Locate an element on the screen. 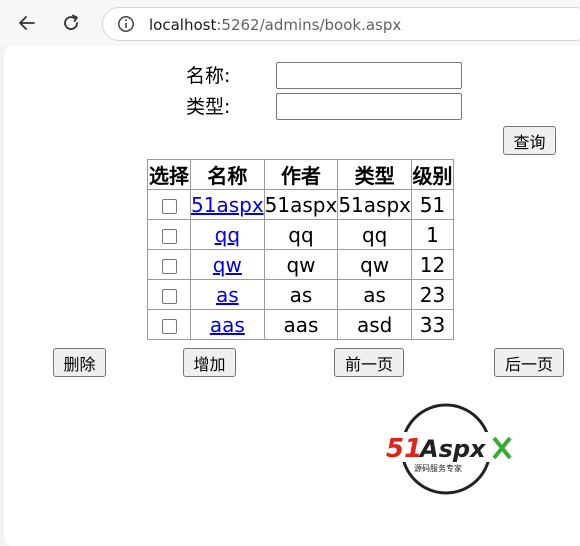 Image resolution: width=580 pixels, height=546 pixels. book-name-link: aas is located at coordinates (227, 325).